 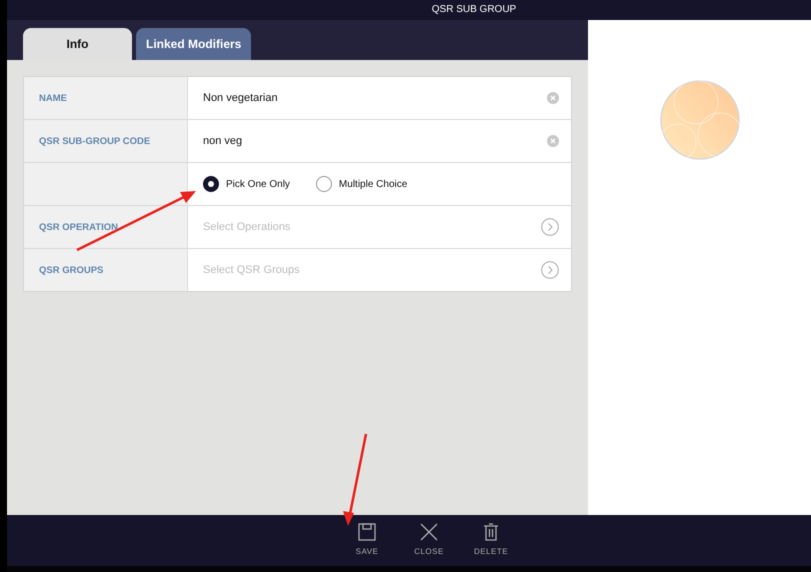 I want to click on tab: Linked Modifiers, so click(x=194, y=44).